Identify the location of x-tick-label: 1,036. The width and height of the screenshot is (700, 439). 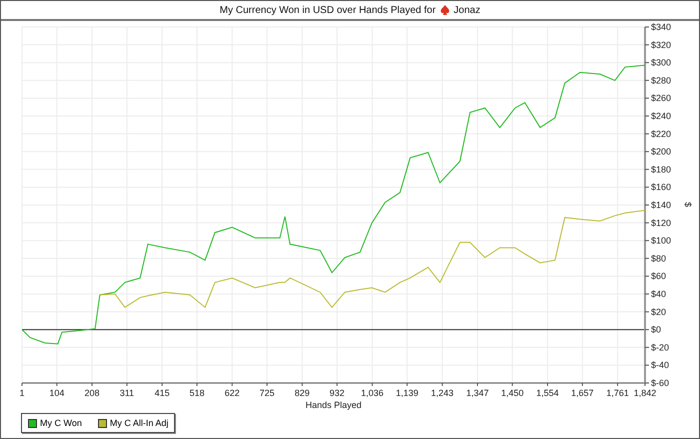
(372, 393).